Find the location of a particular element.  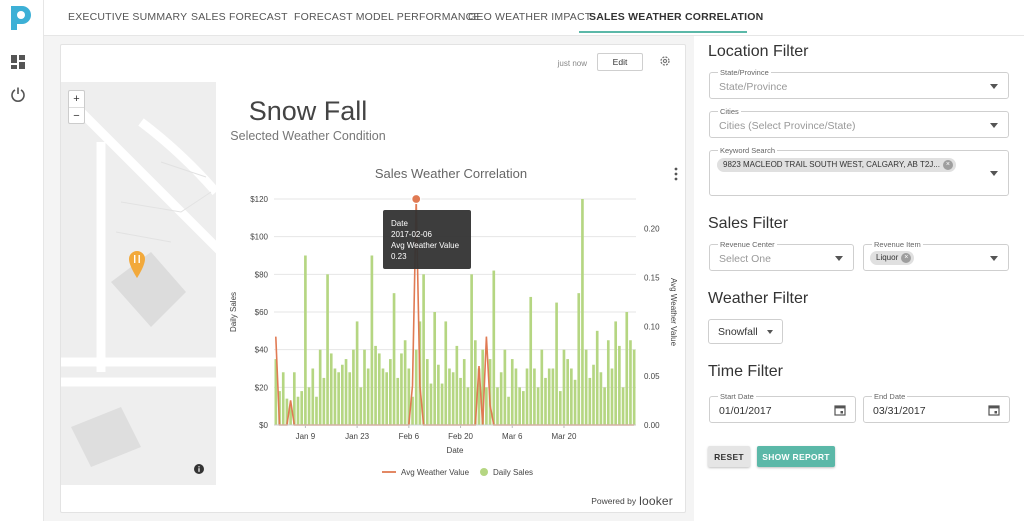

app-logo-icon is located at coordinates (21, 18).